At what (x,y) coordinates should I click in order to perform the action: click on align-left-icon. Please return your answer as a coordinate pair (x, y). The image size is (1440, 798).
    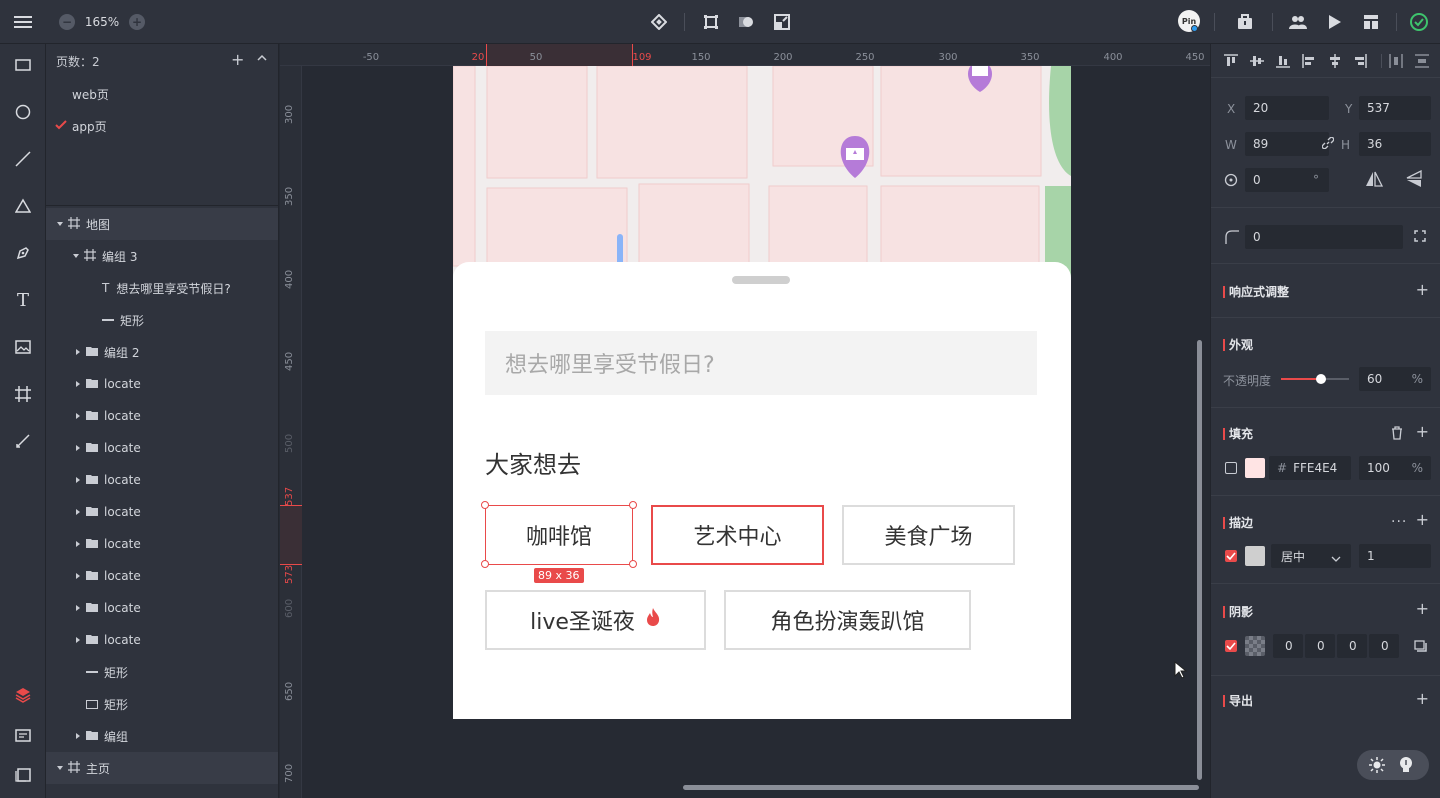
    Looking at the image, I should click on (1309, 61).